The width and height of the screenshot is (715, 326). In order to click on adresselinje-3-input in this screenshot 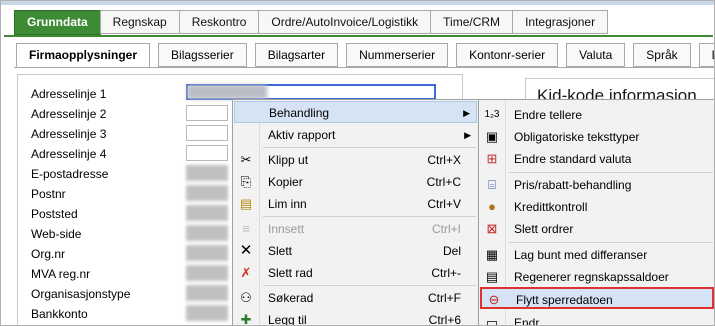, I will do `click(207, 133)`.